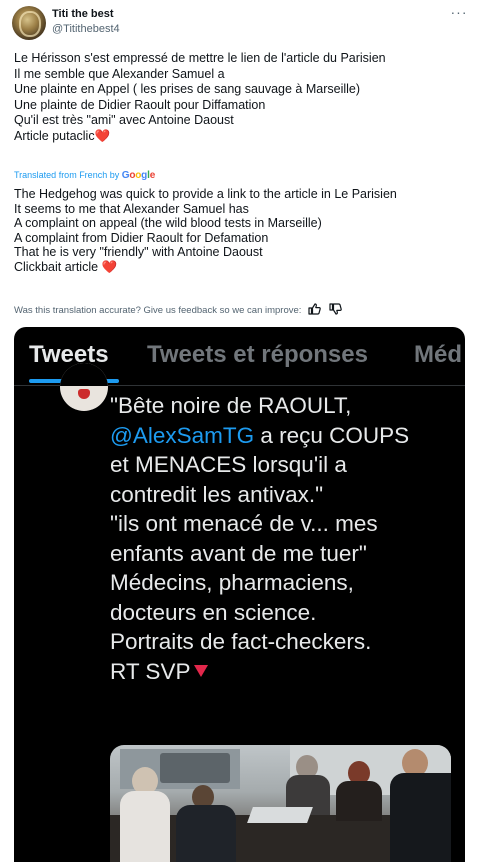 This screenshot has width=484, height=862. Describe the element at coordinates (280, 803) in the screenshot. I see `meeting-photo` at that location.